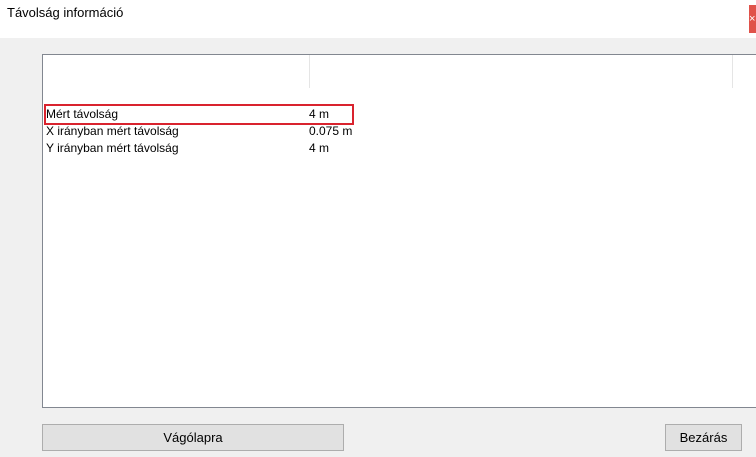 This screenshot has width=756, height=457. Describe the element at coordinates (399, 131) in the screenshot. I see `list-item: X irányban mért távolság 0.075 m` at that location.